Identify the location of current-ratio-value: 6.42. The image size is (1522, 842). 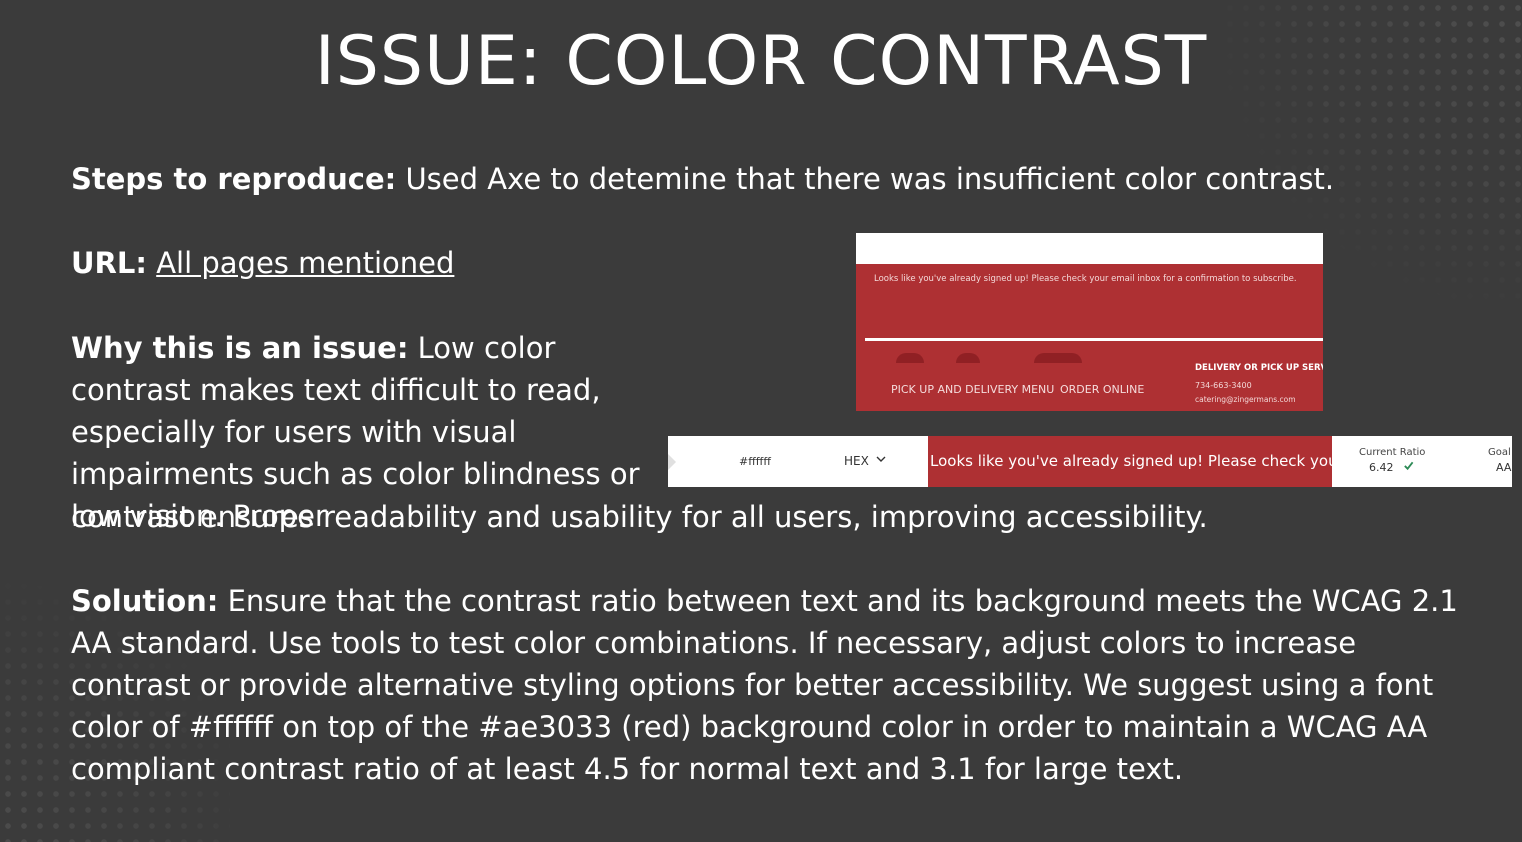
(1381, 467).